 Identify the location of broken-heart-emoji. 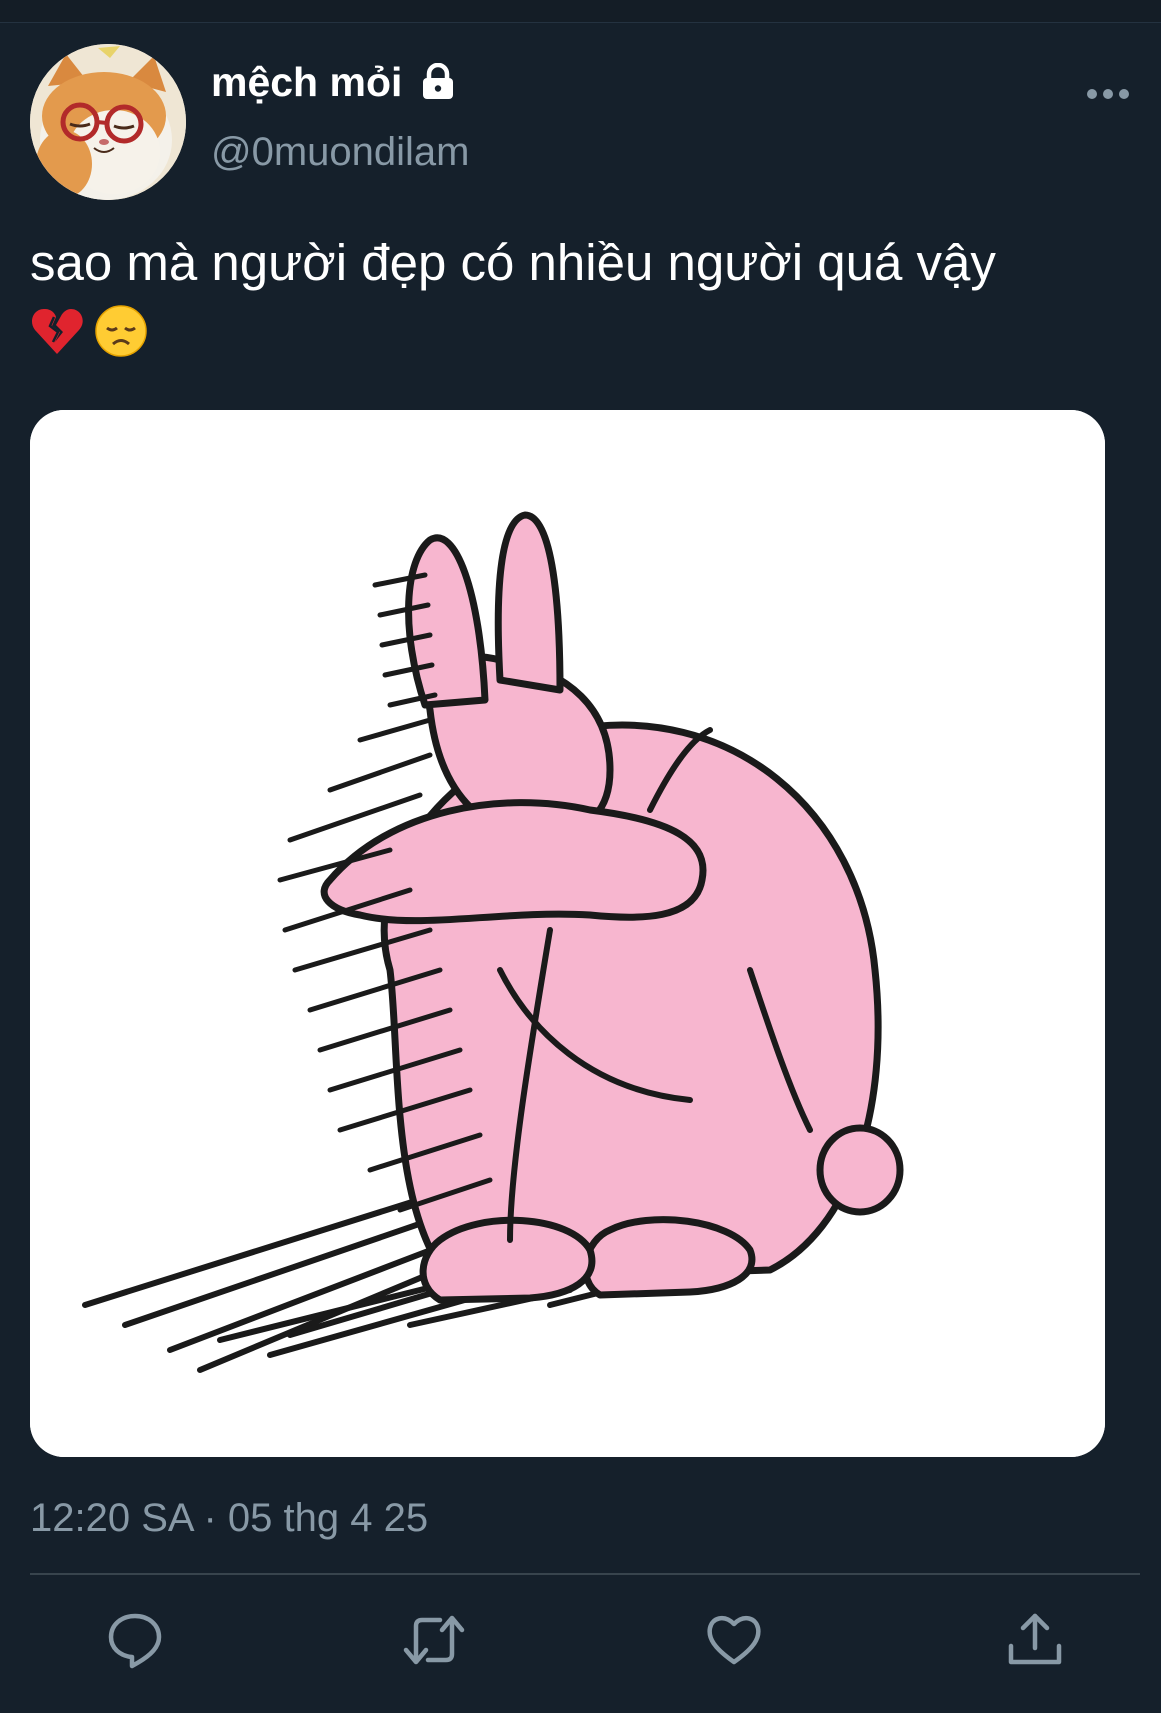
(57, 331).